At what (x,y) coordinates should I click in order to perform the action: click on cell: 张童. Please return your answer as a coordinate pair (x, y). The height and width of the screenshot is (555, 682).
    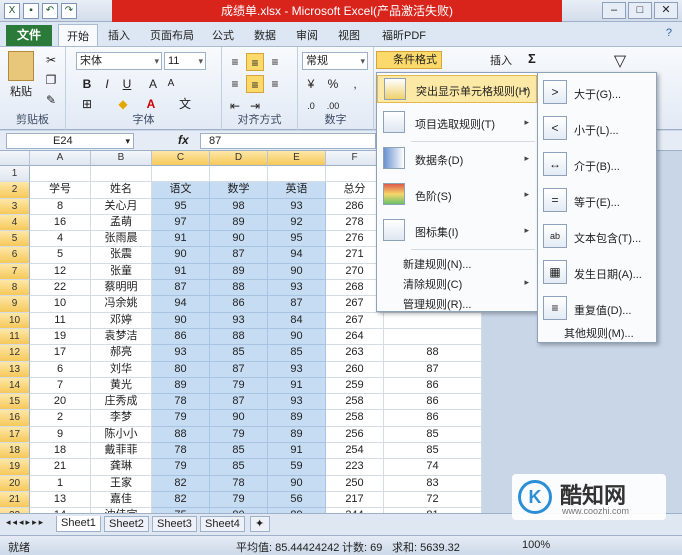
    Looking at the image, I should click on (121, 272).